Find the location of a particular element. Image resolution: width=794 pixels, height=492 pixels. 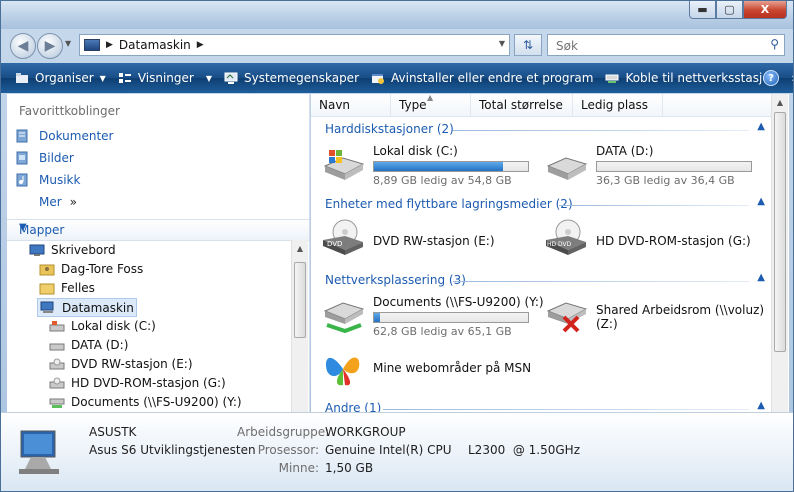

favorite-pictures: Bilder is located at coordinates (44, 158).